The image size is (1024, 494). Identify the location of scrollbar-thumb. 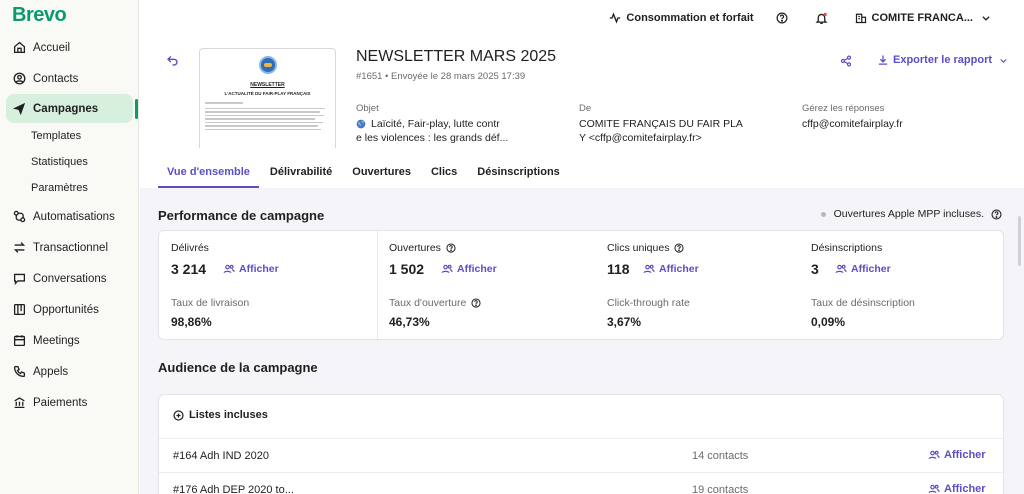
(1019, 241).